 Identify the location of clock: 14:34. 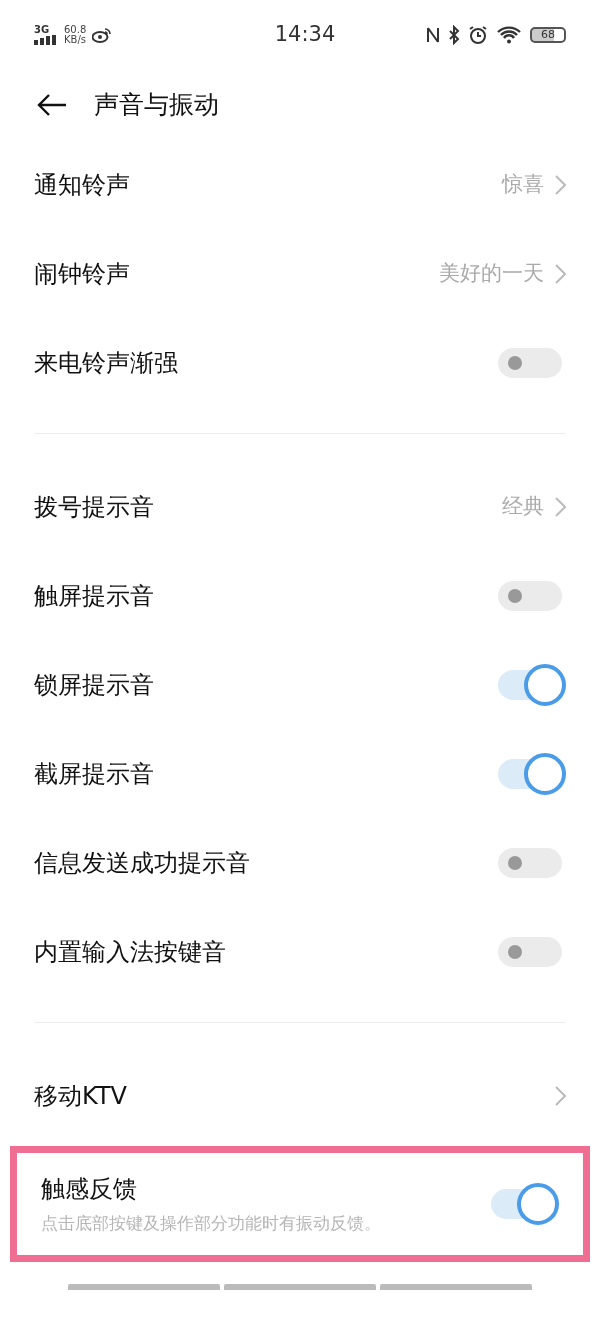
(305, 35).